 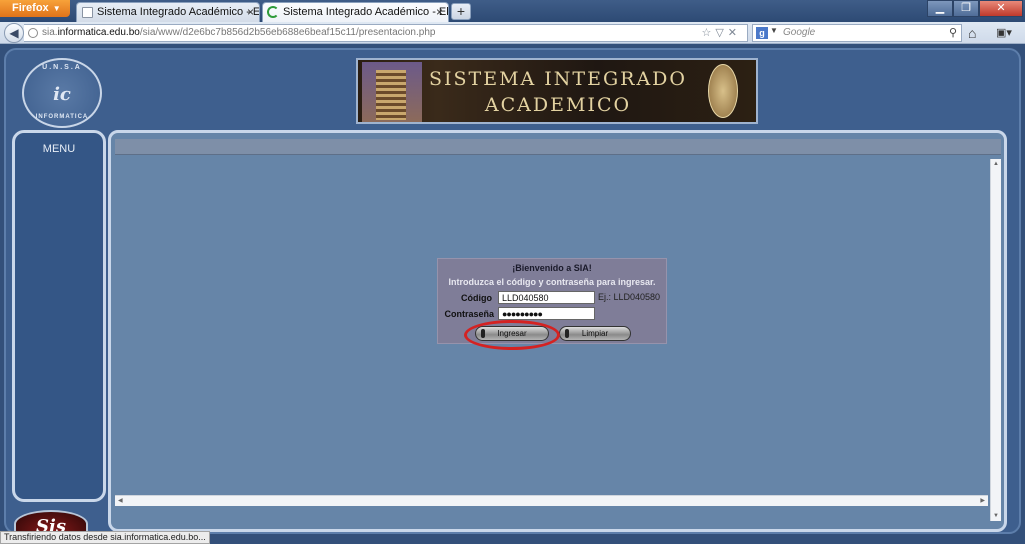 I want to click on firefox-menu-button: Firefox ▼, so click(x=35, y=8).